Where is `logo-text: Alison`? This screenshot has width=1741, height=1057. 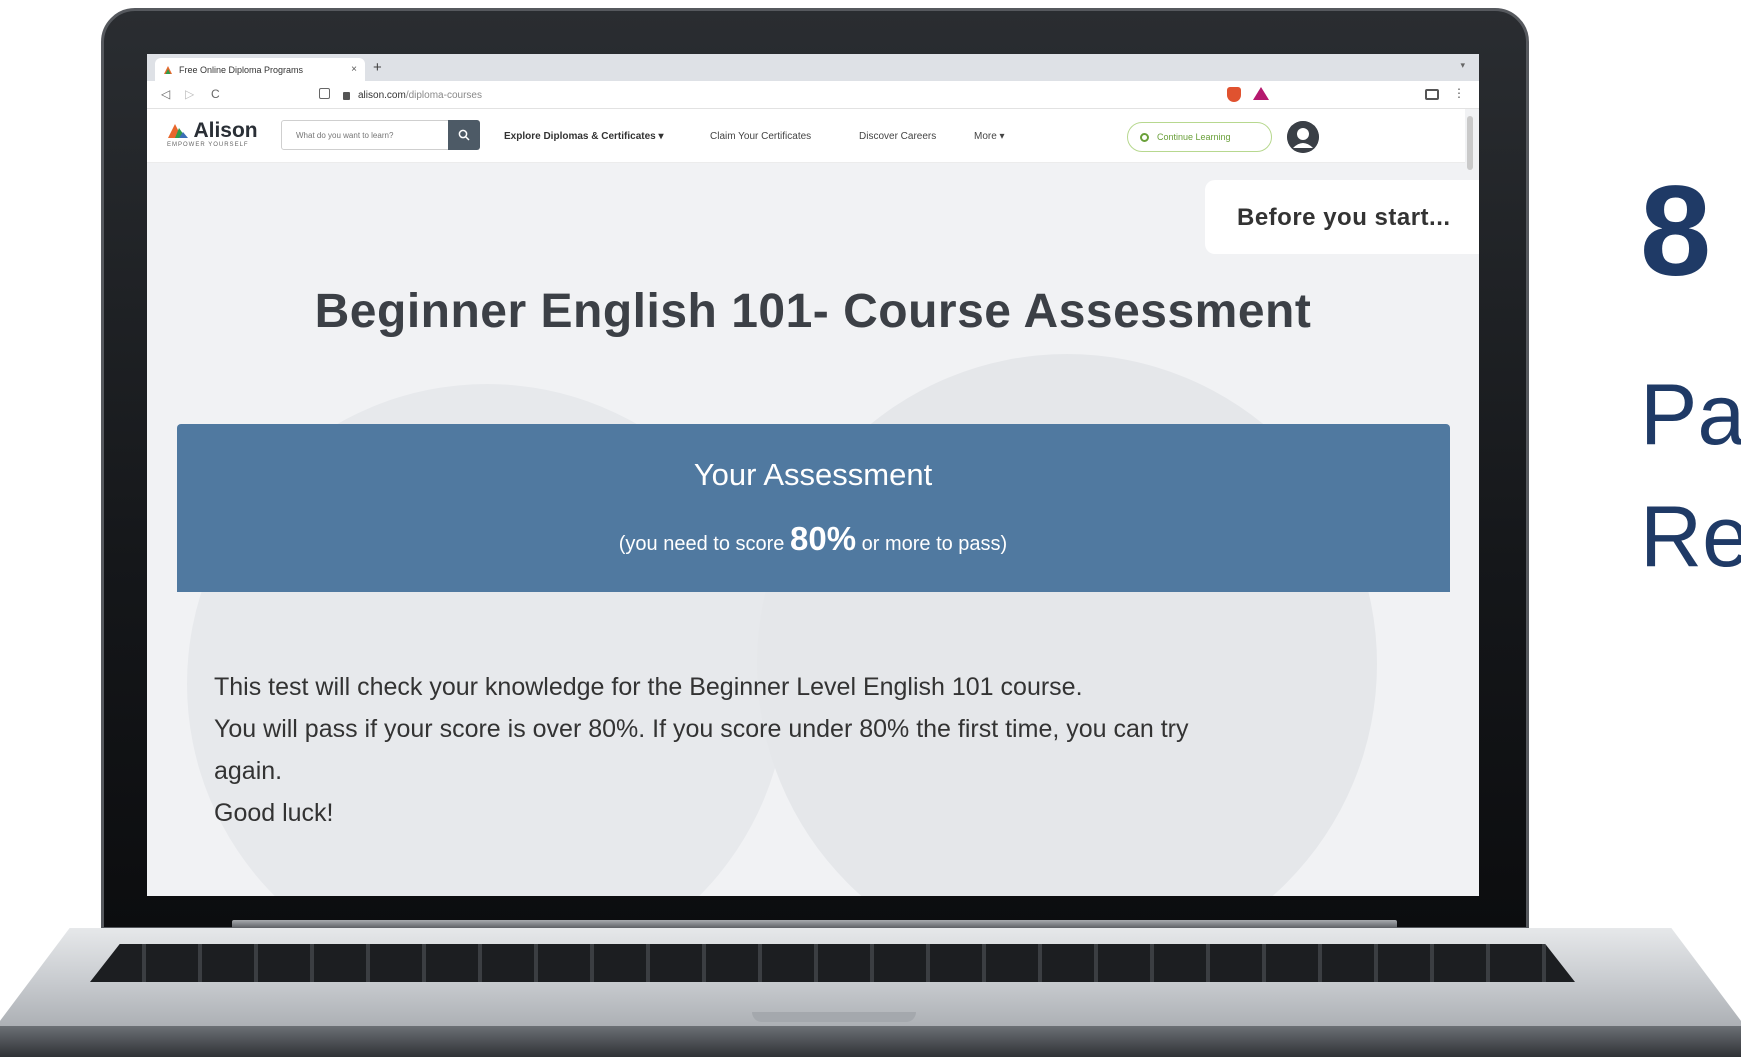
logo-text: Alison is located at coordinates (225, 130).